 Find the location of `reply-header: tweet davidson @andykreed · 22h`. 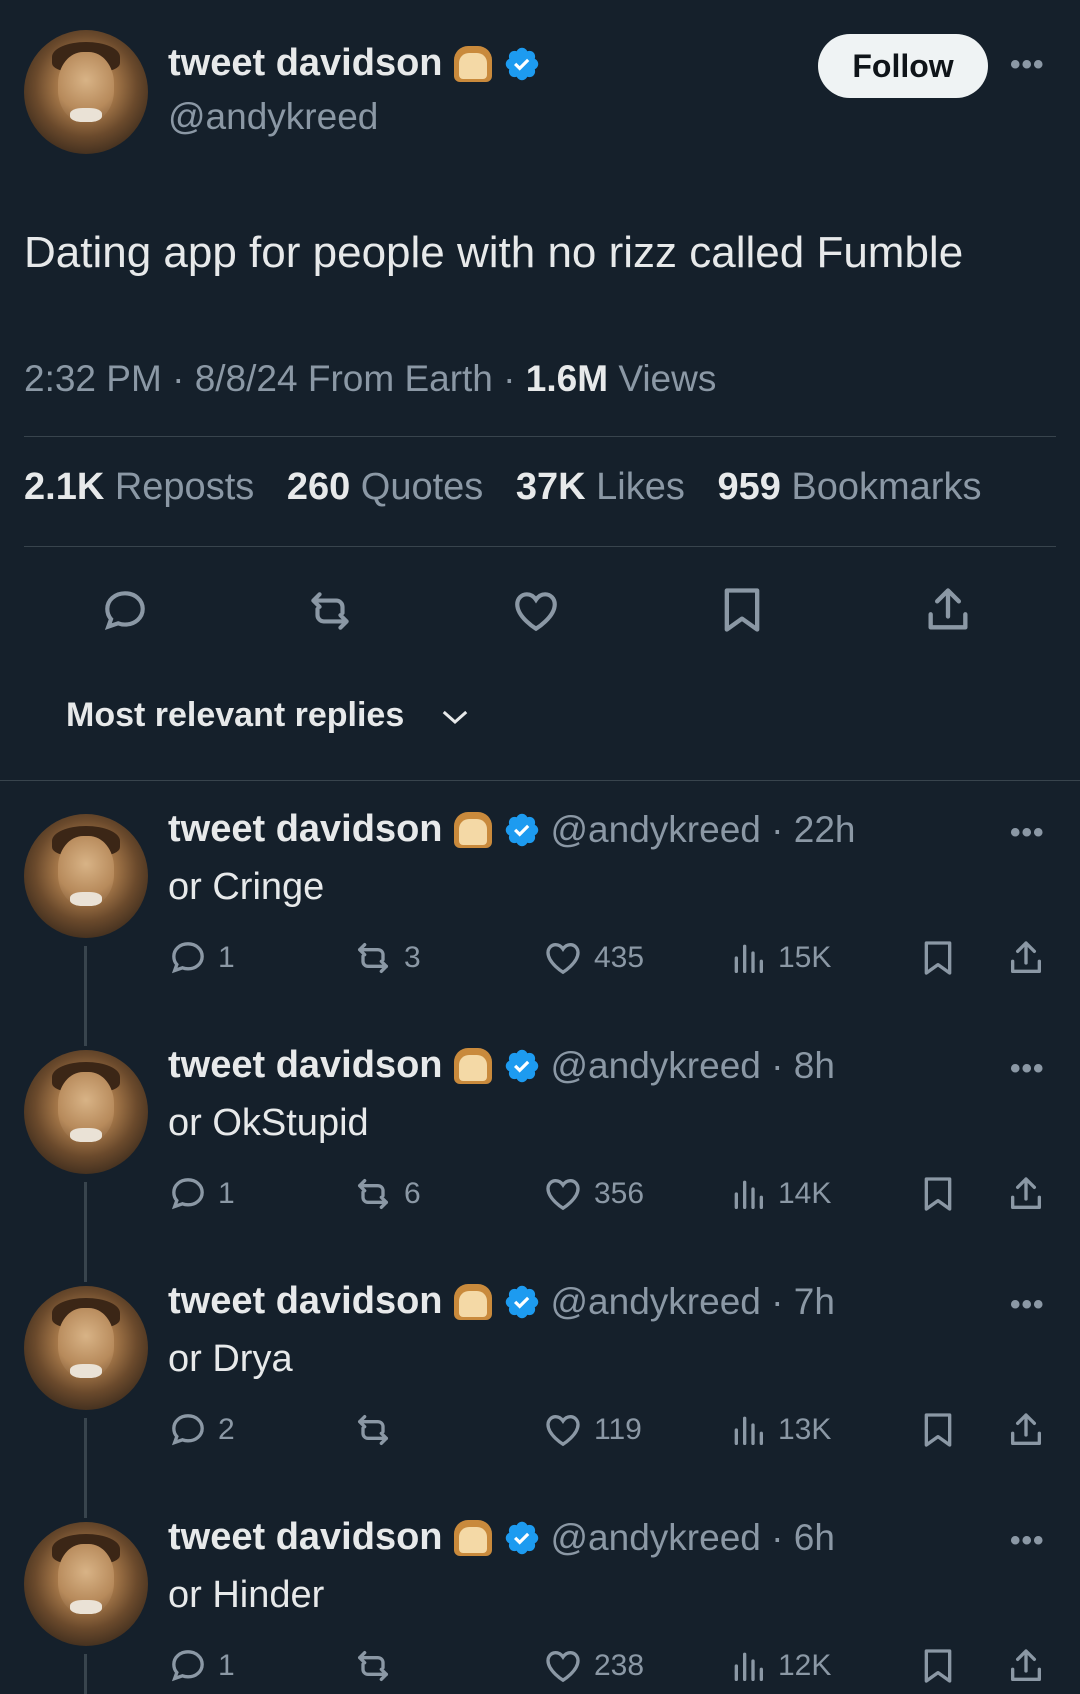

reply-header: tweet davidson @andykreed · 22h is located at coordinates (511, 829).